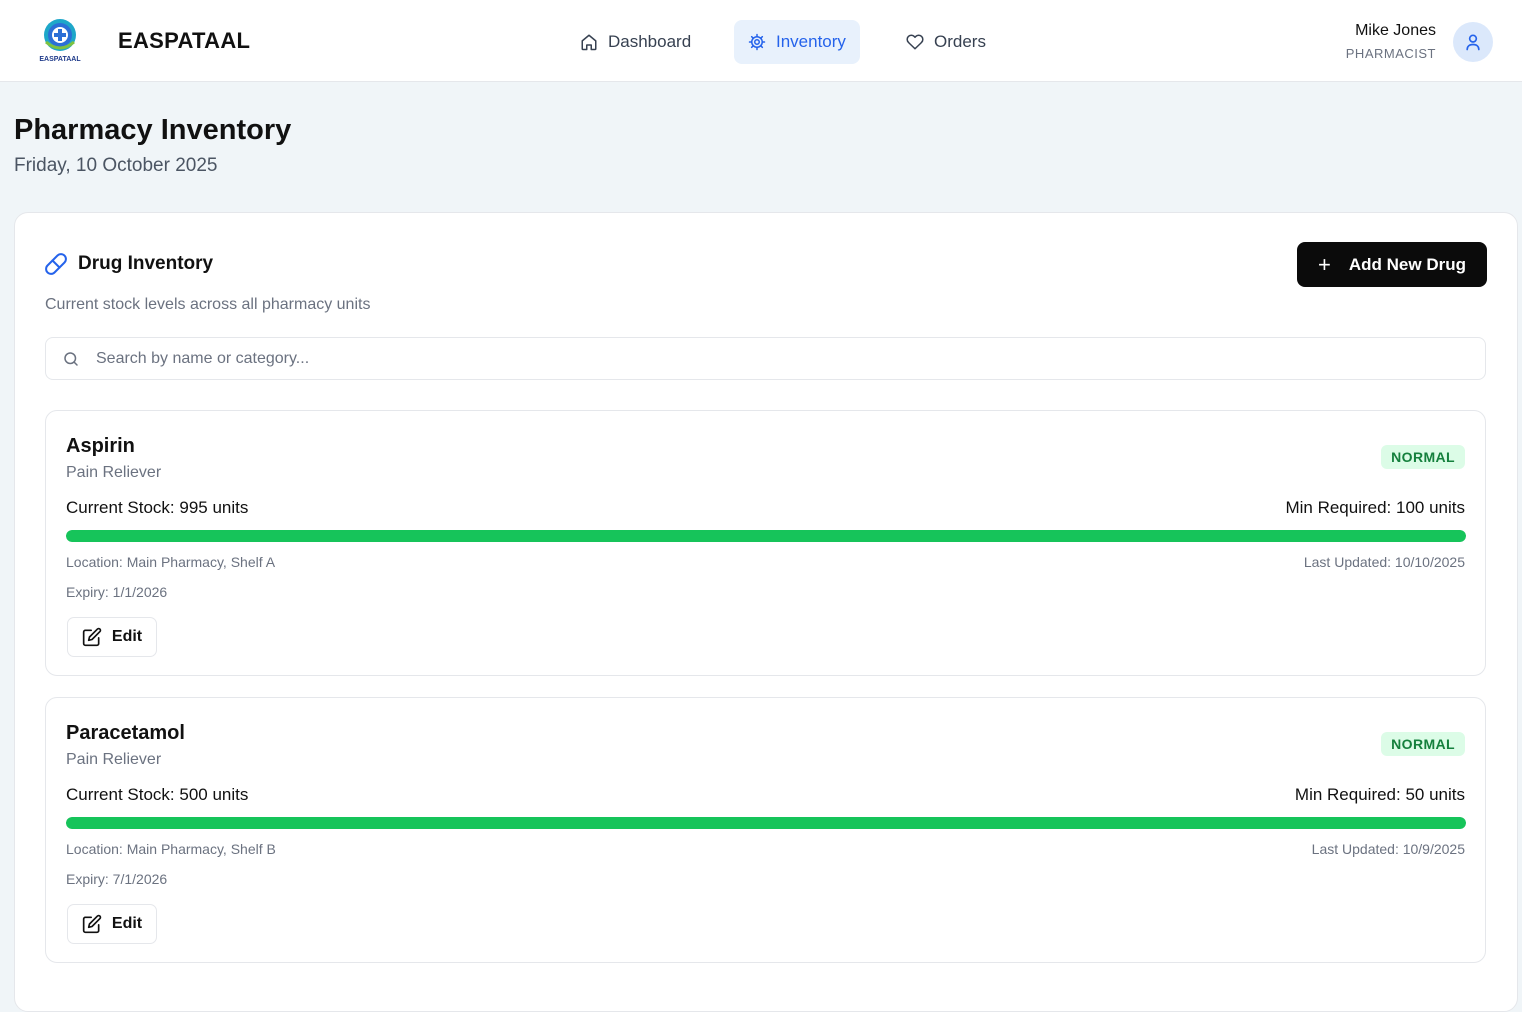 The height and width of the screenshot is (1012, 1522). What do you see at coordinates (786, 358) in the screenshot?
I see `search-input` at bounding box center [786, 358].